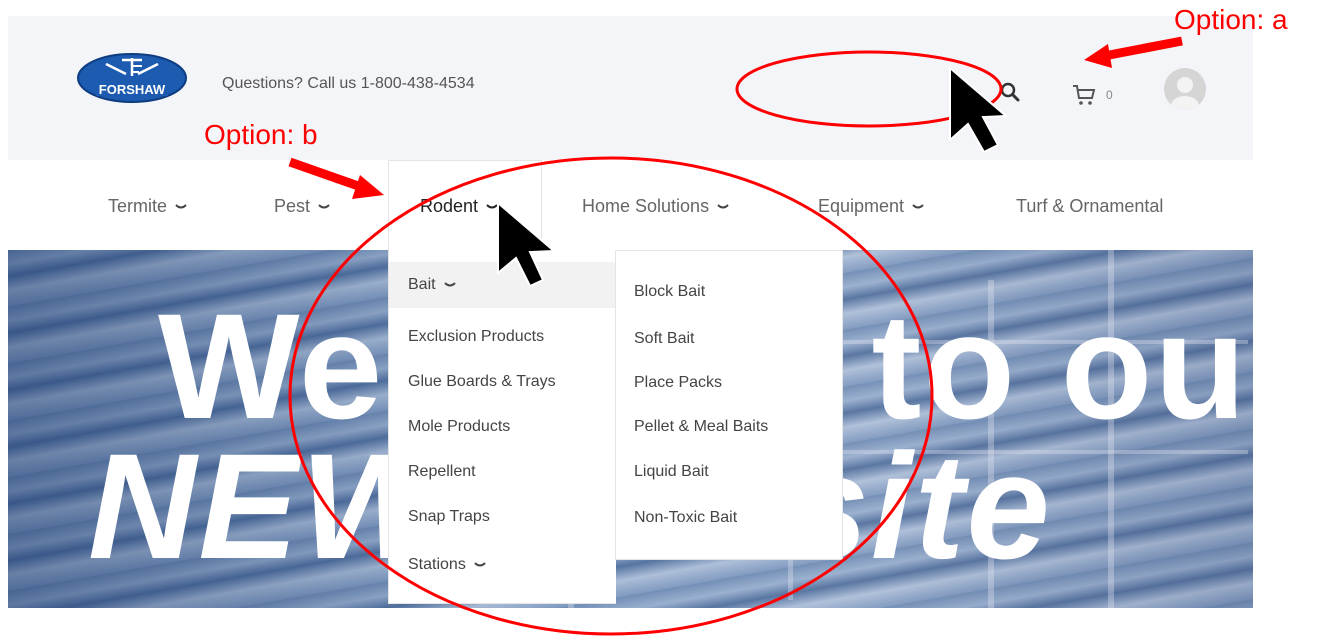  Describe the element at coordinates (678, 383) in the screenshot. I see `submenu-item-place-packs: Place Packs` at that location.